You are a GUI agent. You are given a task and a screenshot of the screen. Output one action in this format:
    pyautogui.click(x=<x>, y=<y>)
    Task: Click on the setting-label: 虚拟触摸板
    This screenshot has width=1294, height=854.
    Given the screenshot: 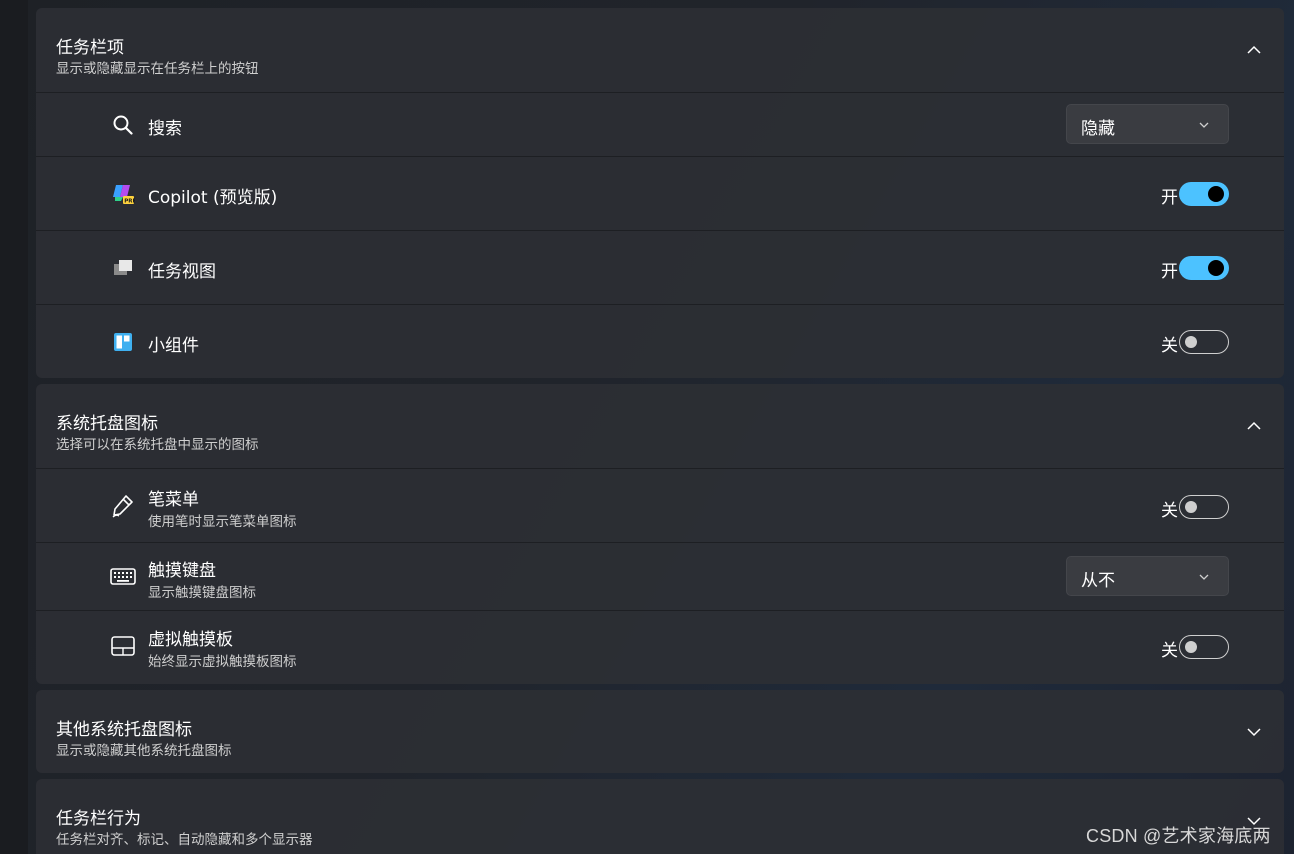 What is the action you would take?
    pyautogui.click(x=190, y=640)
    